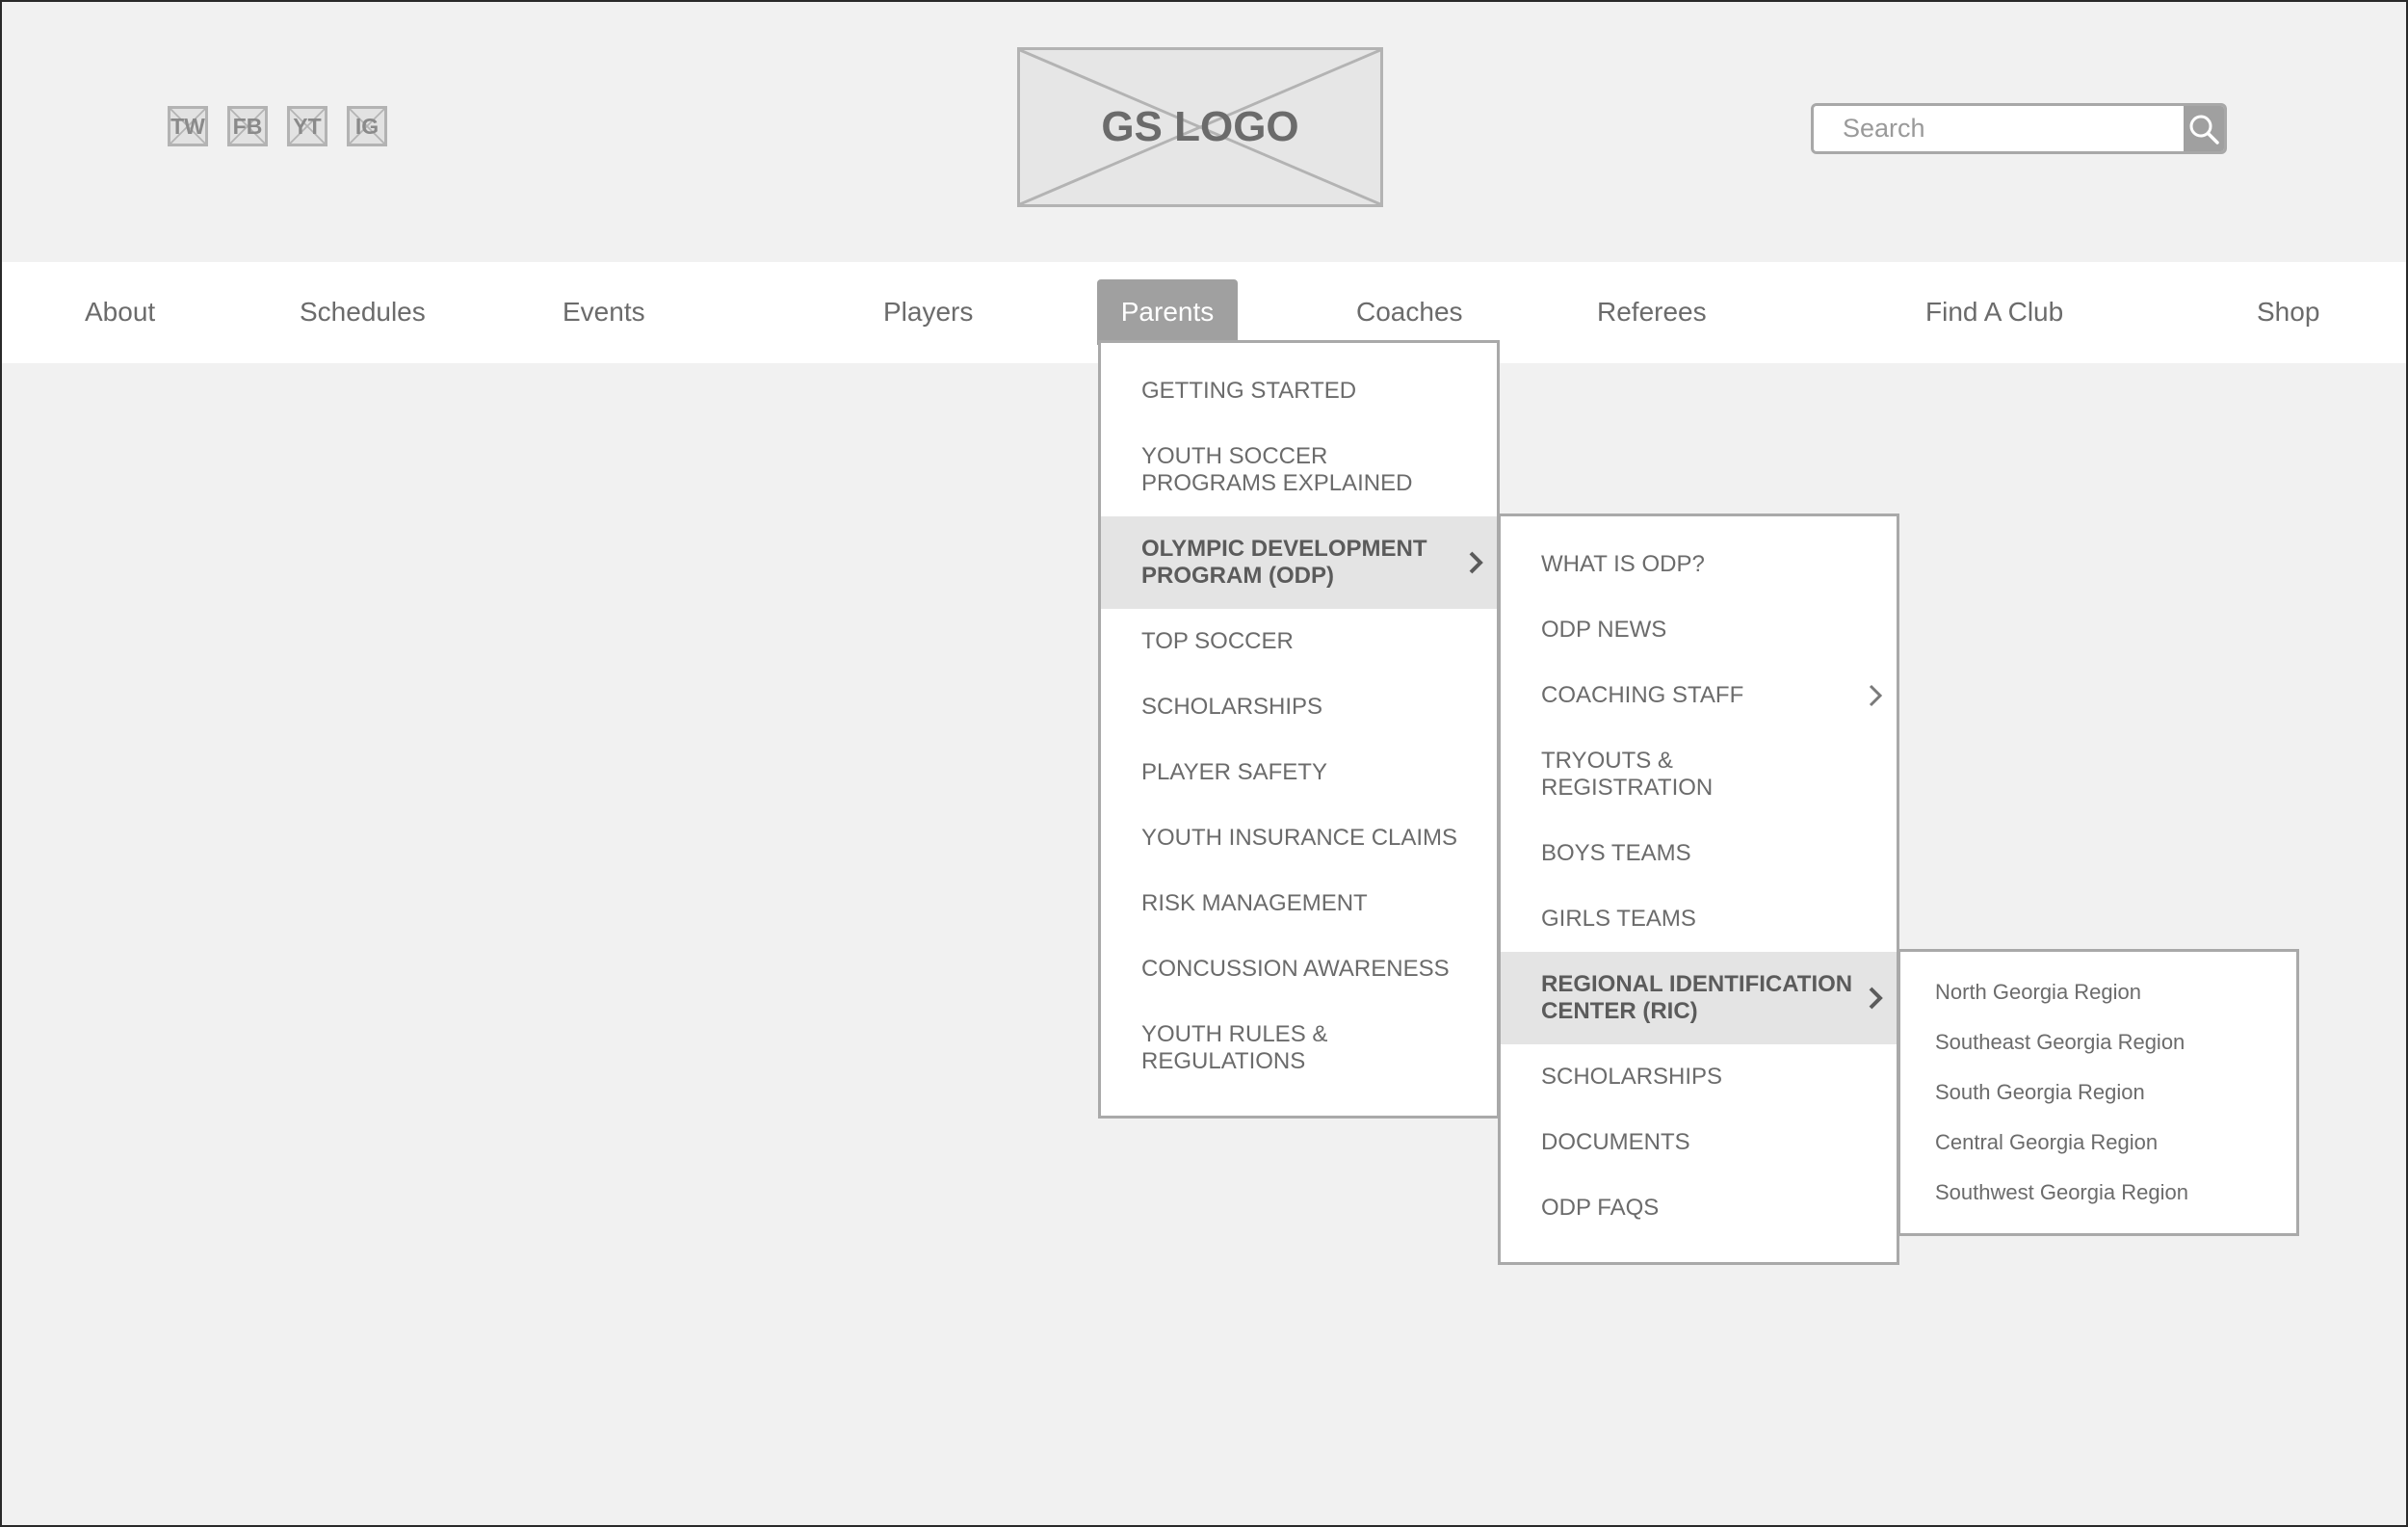 The image size is (2408, 1527). I want to click on nav-item-shop: Shop, so click(2288, 312).